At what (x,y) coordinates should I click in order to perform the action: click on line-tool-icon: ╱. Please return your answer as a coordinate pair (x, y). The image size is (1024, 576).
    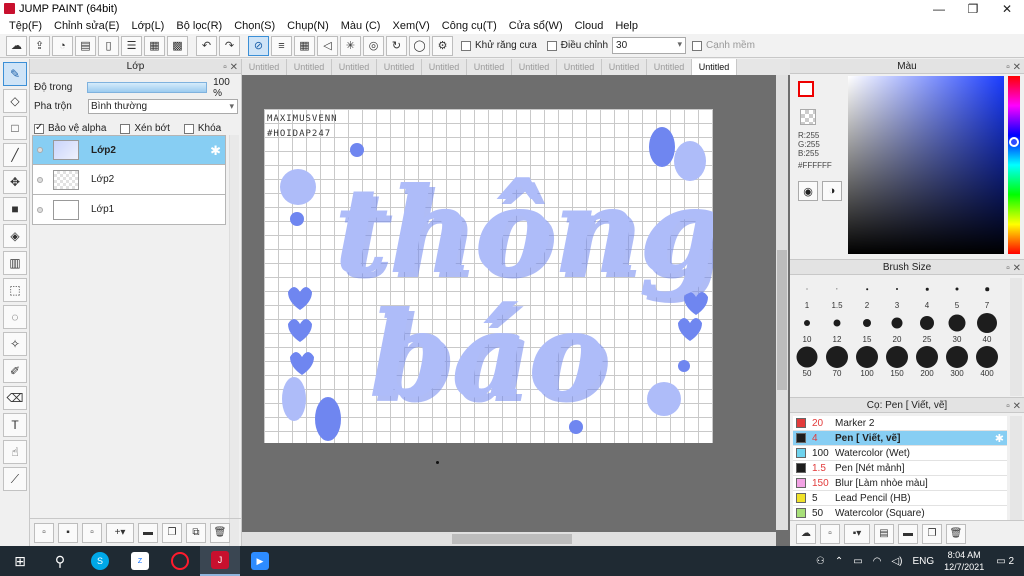
    Looking at the image, I should click on (15, 155).